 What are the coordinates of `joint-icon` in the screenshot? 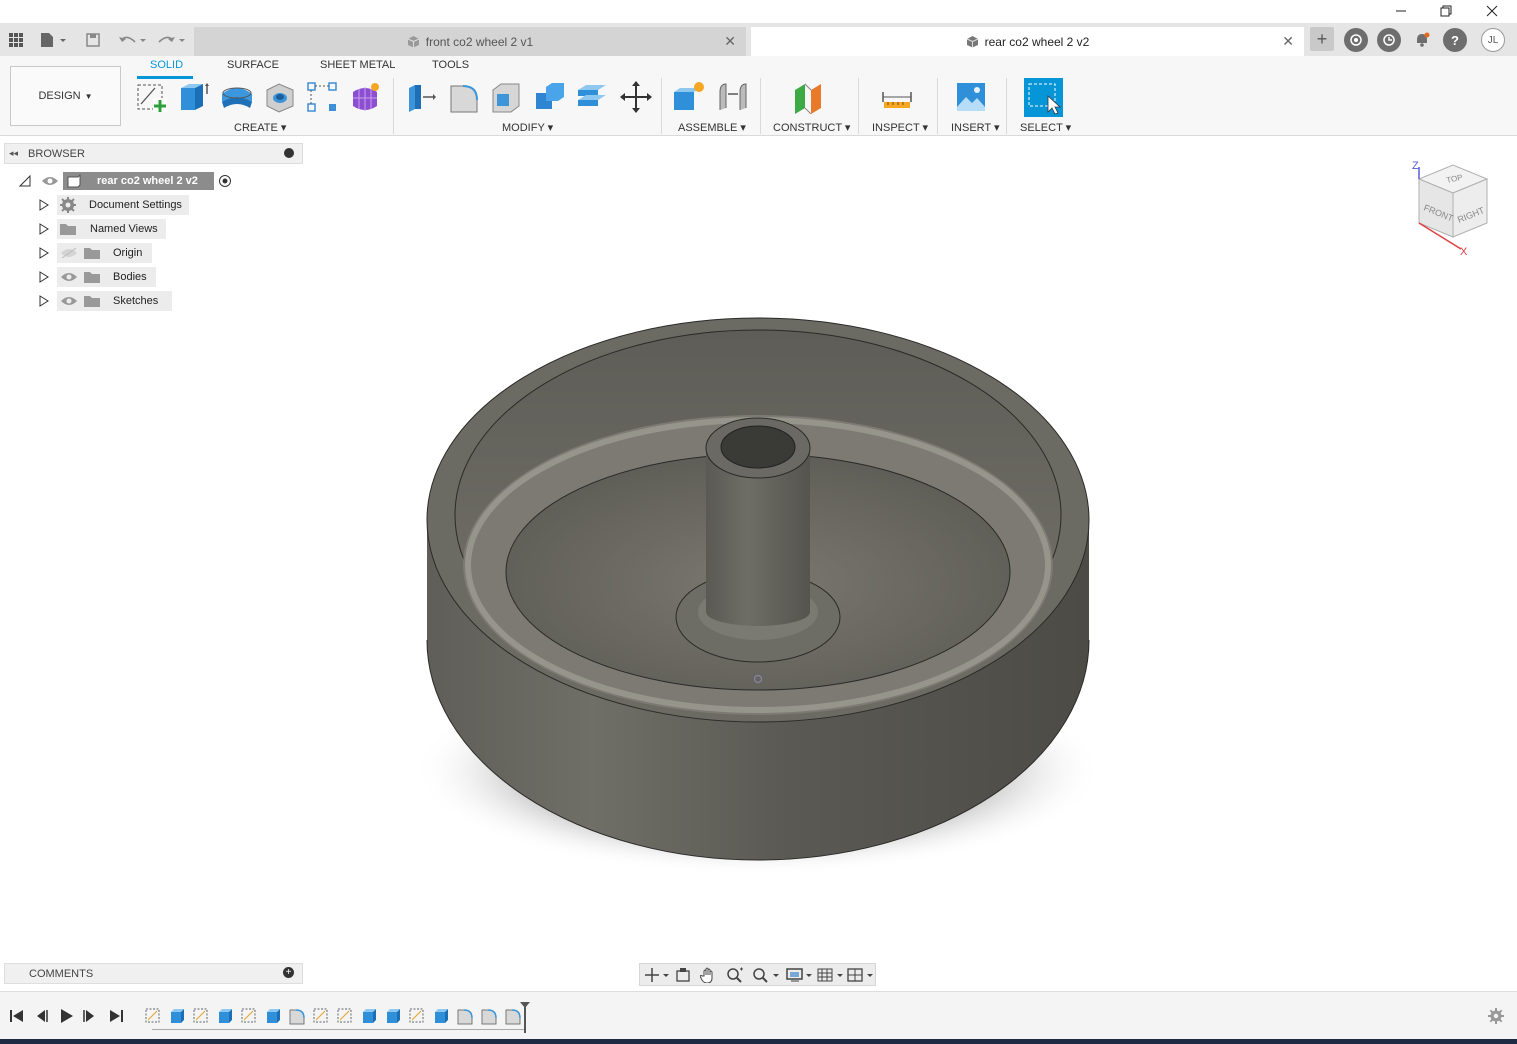 It's located at (733, 97).